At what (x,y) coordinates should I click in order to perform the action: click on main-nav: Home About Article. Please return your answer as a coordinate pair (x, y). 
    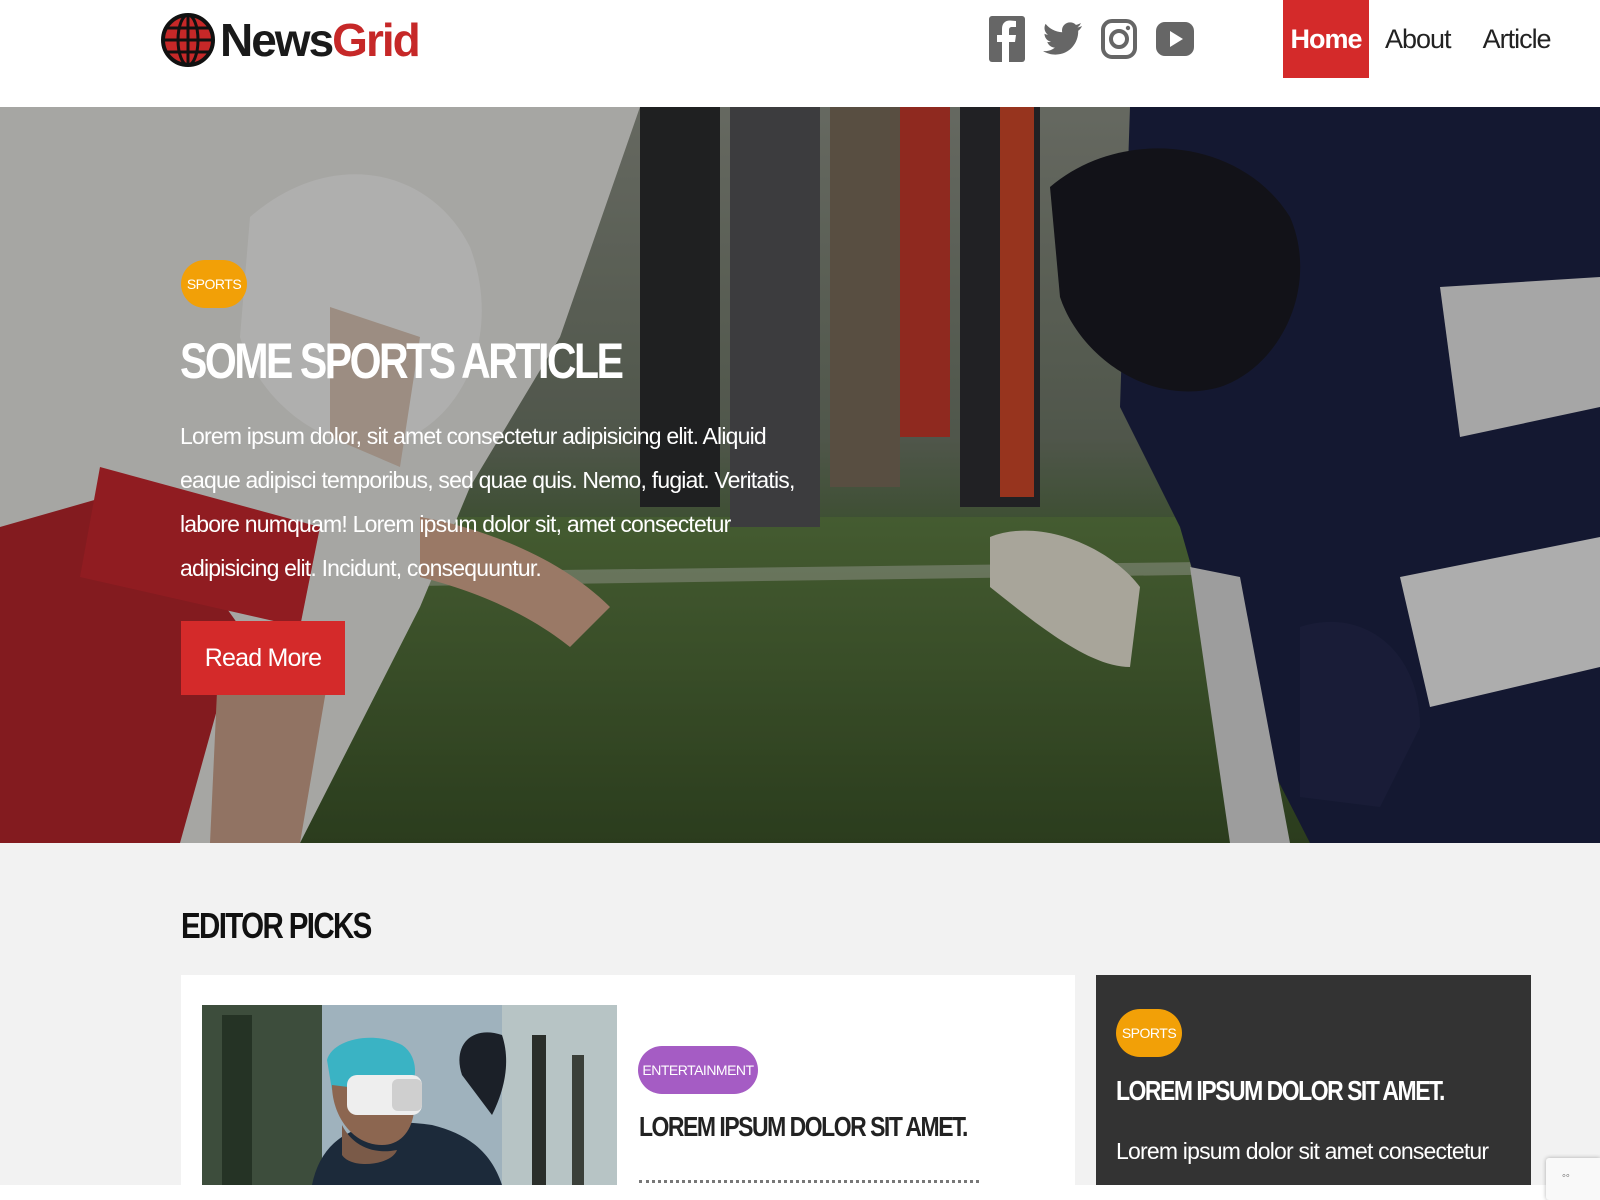
    Looking at the image, I should click on (1425, 39).